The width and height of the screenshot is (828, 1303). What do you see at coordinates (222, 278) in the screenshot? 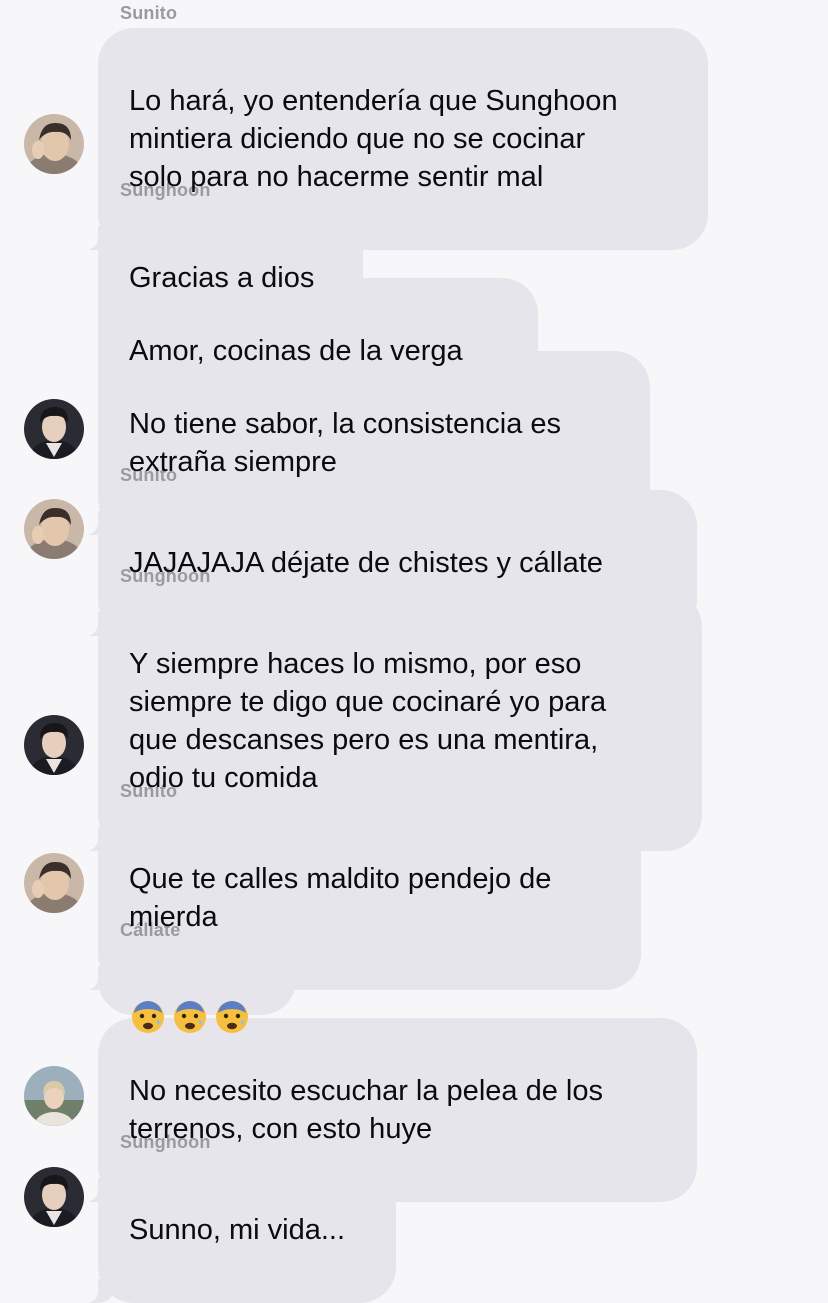
I see `message-text: Gracias a dios` at bounding box center [222, 278].